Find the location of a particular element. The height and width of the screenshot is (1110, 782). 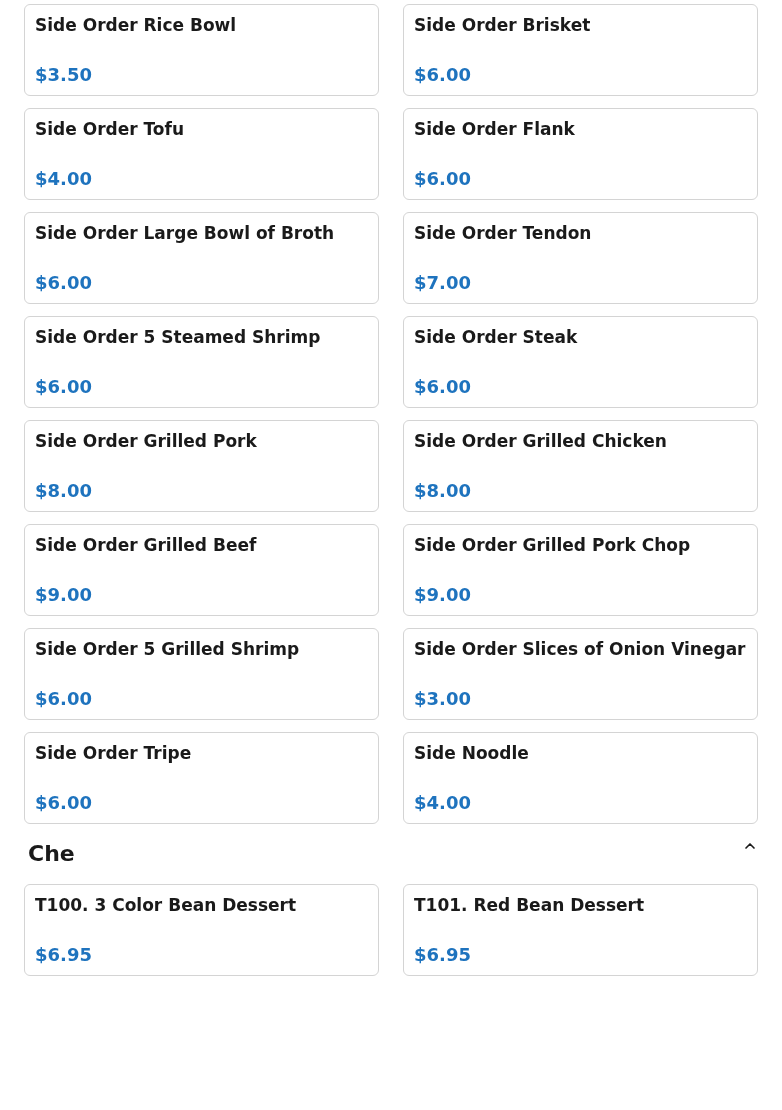

item-price: $3.50 is located at coordinates (64, 75).